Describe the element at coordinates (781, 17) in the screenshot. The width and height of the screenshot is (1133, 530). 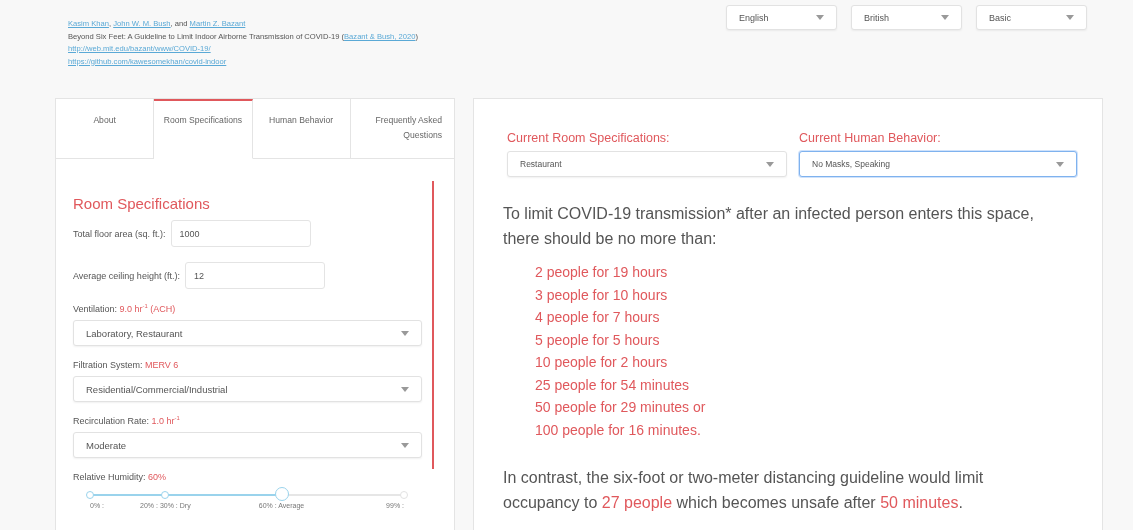
I see `dropdown: English` at that location.